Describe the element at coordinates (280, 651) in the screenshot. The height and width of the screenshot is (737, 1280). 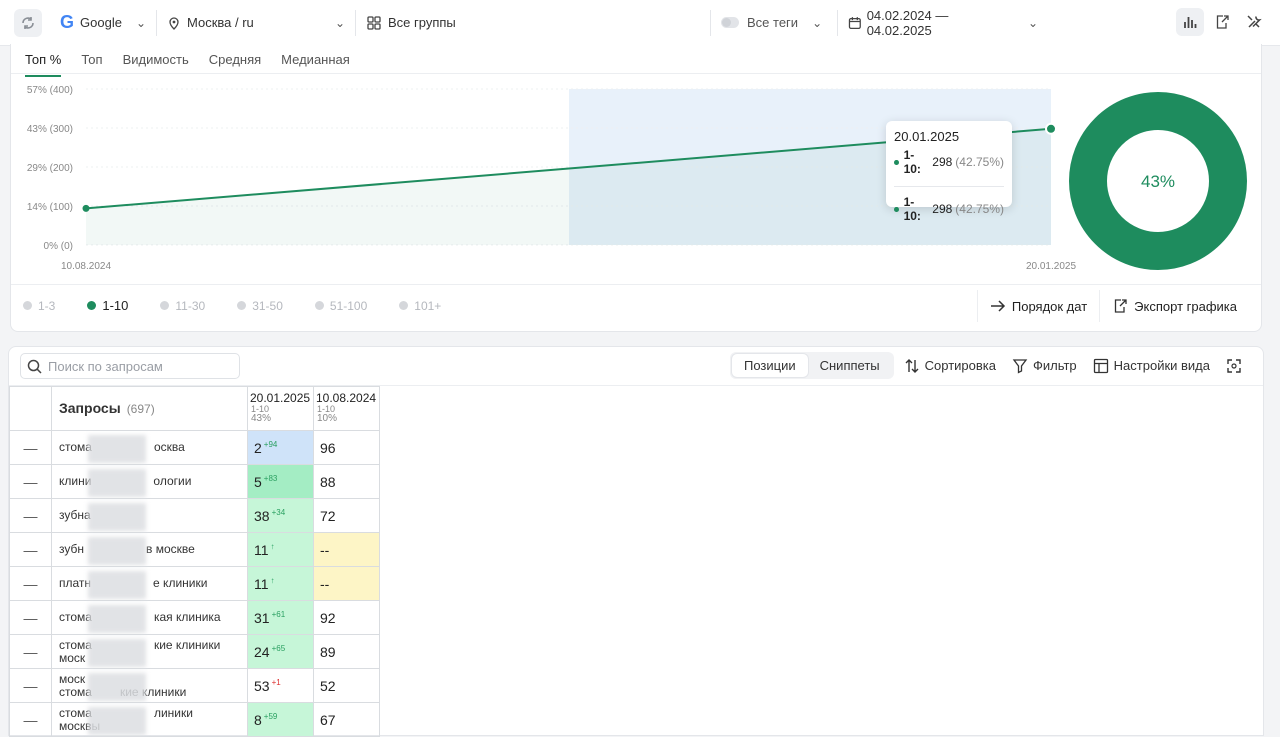
I see `position-cell: 24 +65` at that location.